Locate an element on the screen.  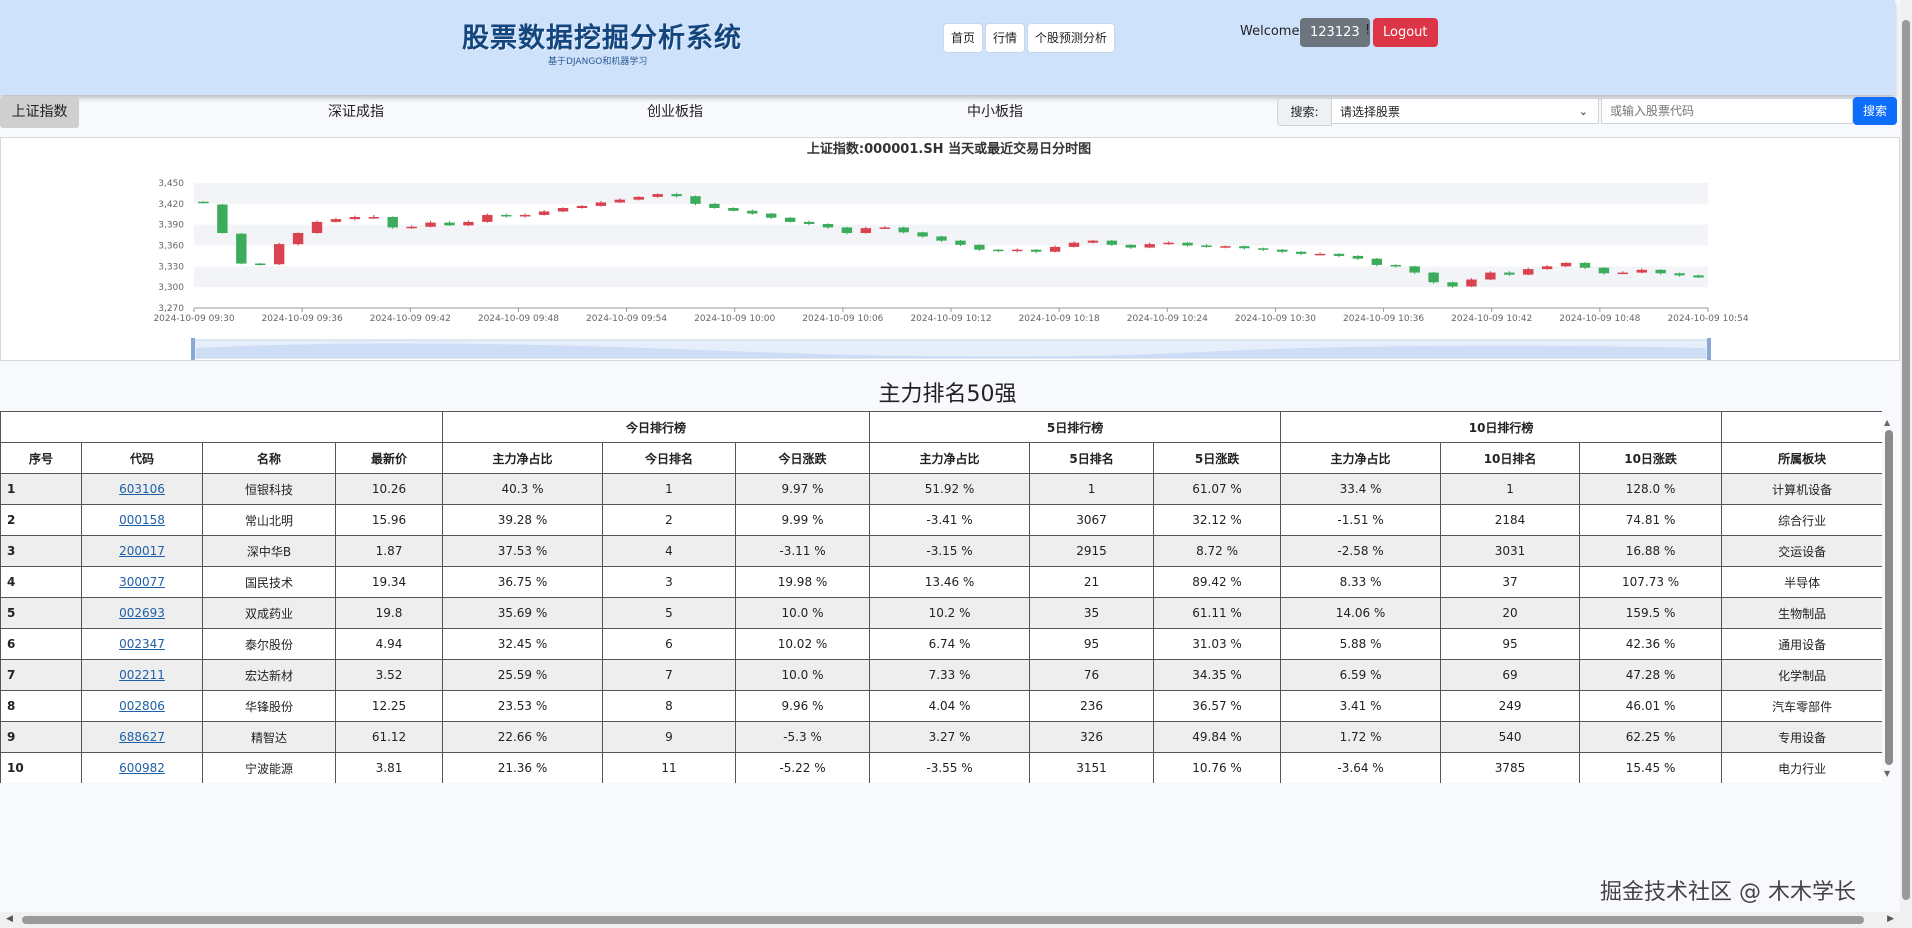
y-tick-label: 3,330 is located at coordinates (171, 267).